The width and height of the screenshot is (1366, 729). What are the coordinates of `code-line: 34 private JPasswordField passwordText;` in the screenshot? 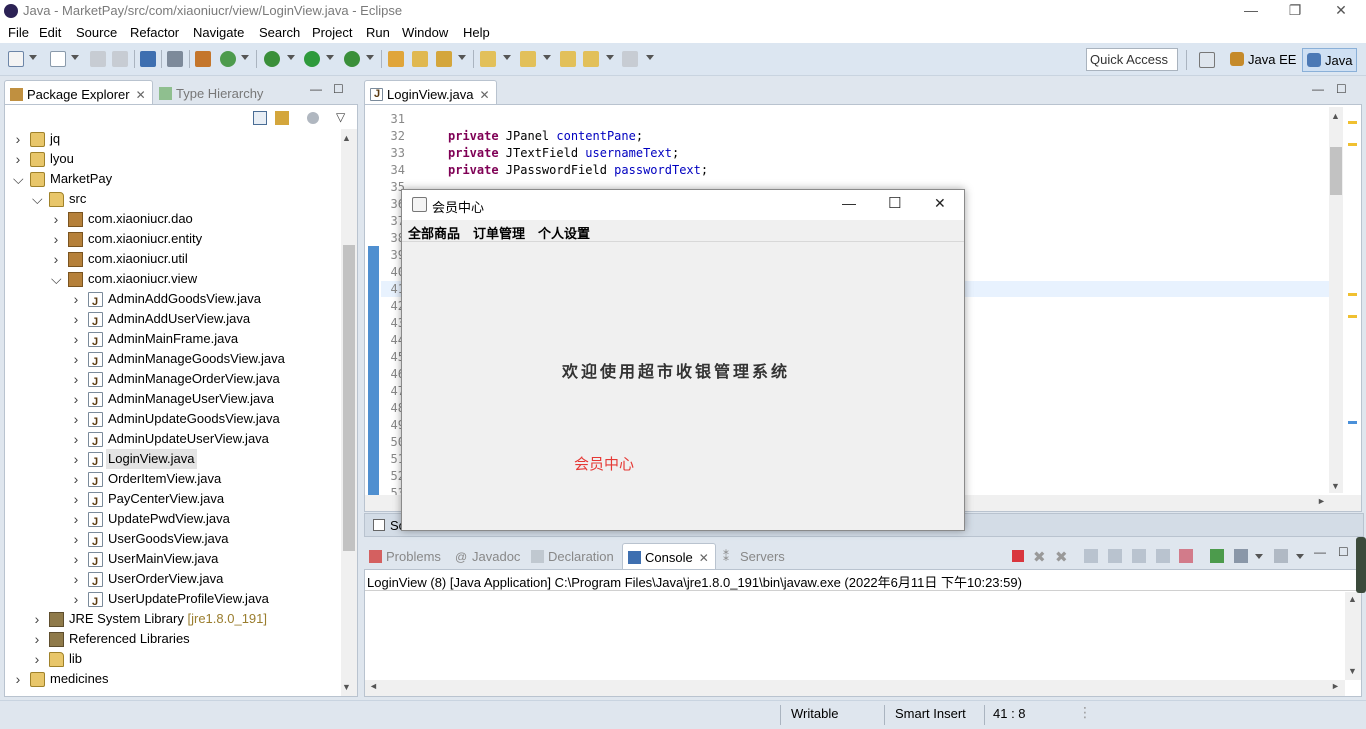 It's located at (851, 170).